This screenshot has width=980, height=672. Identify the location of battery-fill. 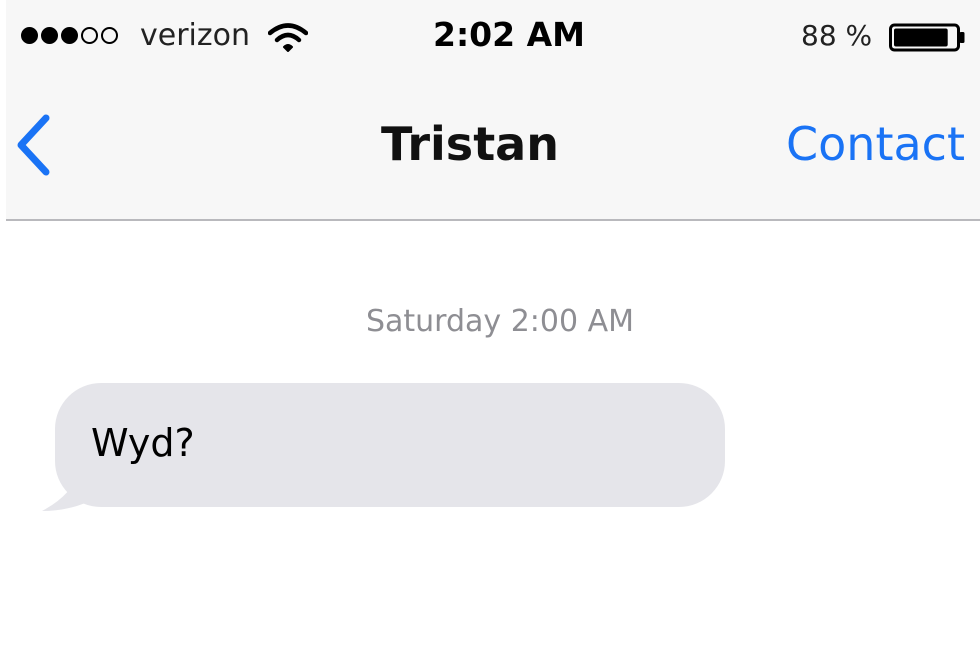
(921, 37).